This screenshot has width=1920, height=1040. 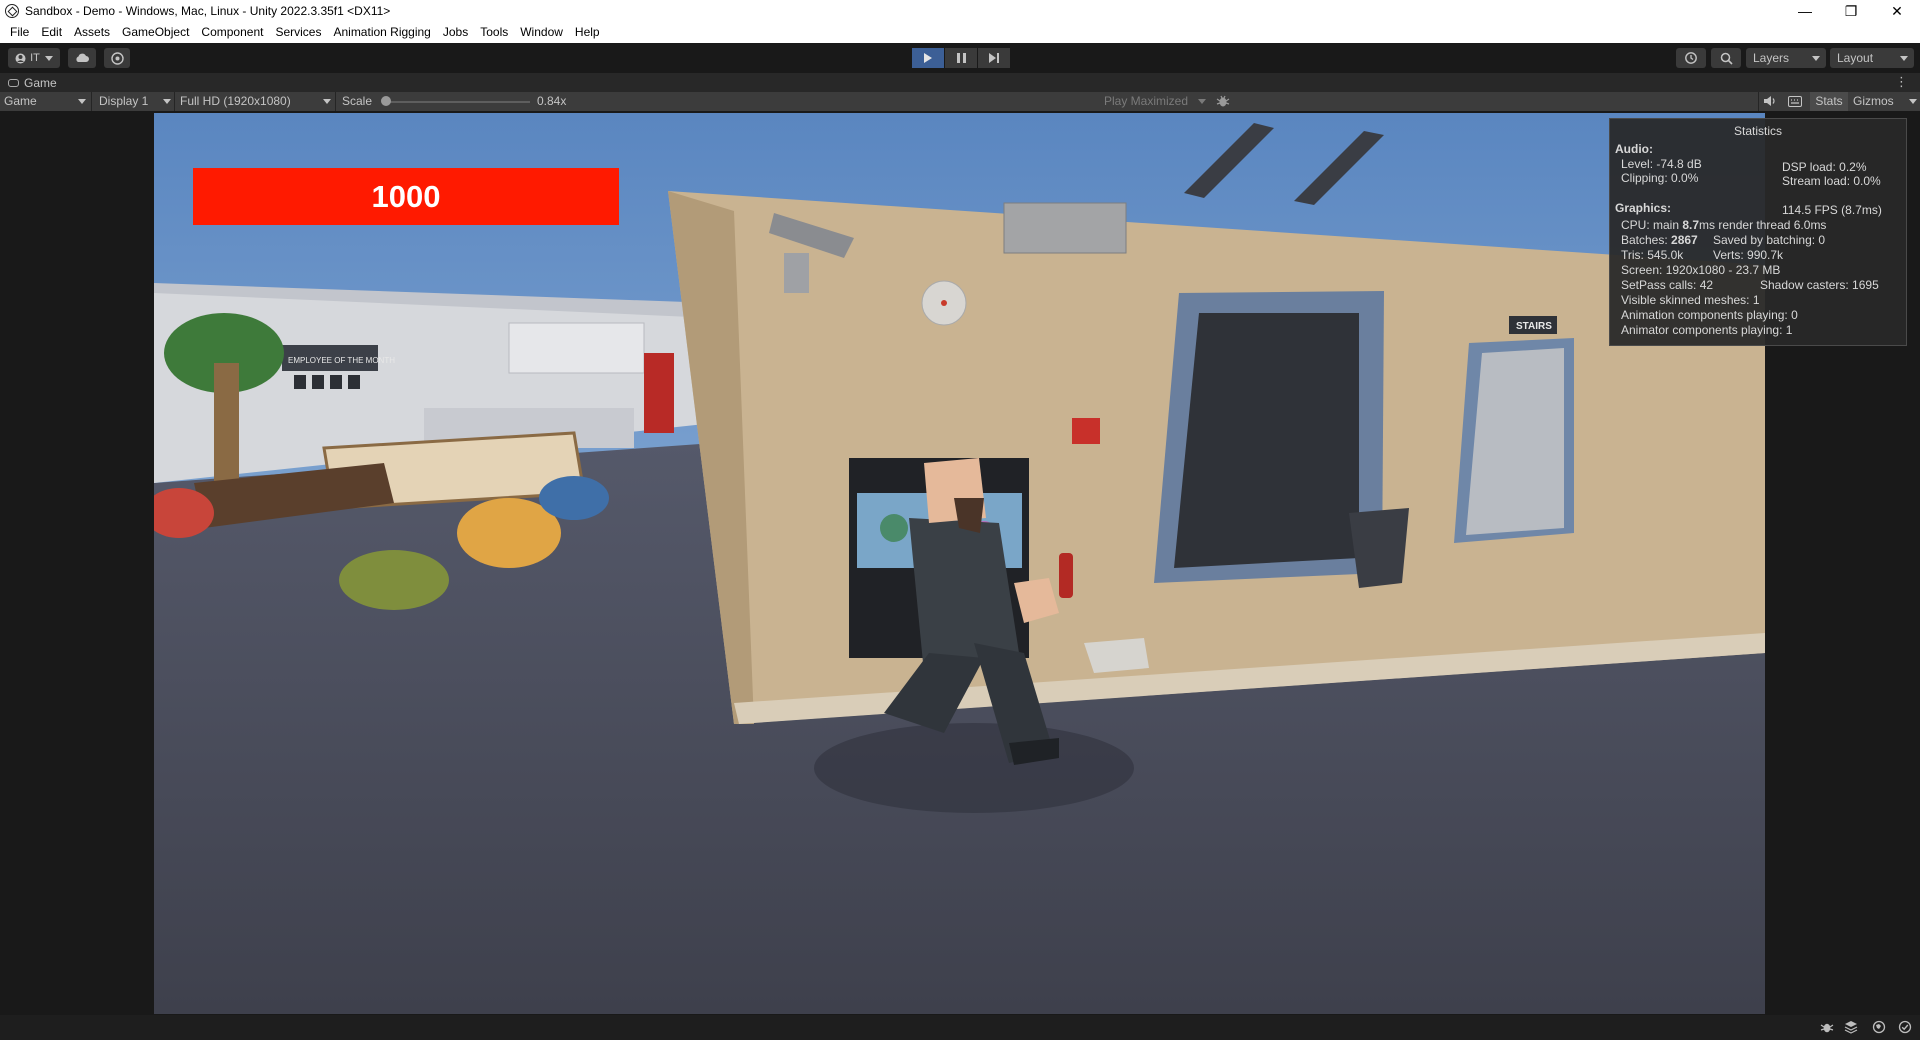 I want to click on layers-stack-icon, so click(x=1851, y=1027).